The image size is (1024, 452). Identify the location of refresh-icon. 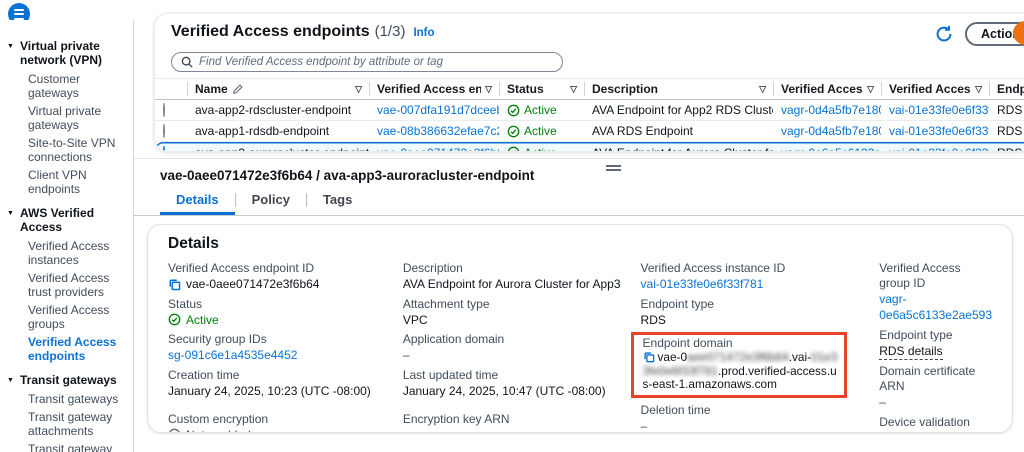
(944, 33).